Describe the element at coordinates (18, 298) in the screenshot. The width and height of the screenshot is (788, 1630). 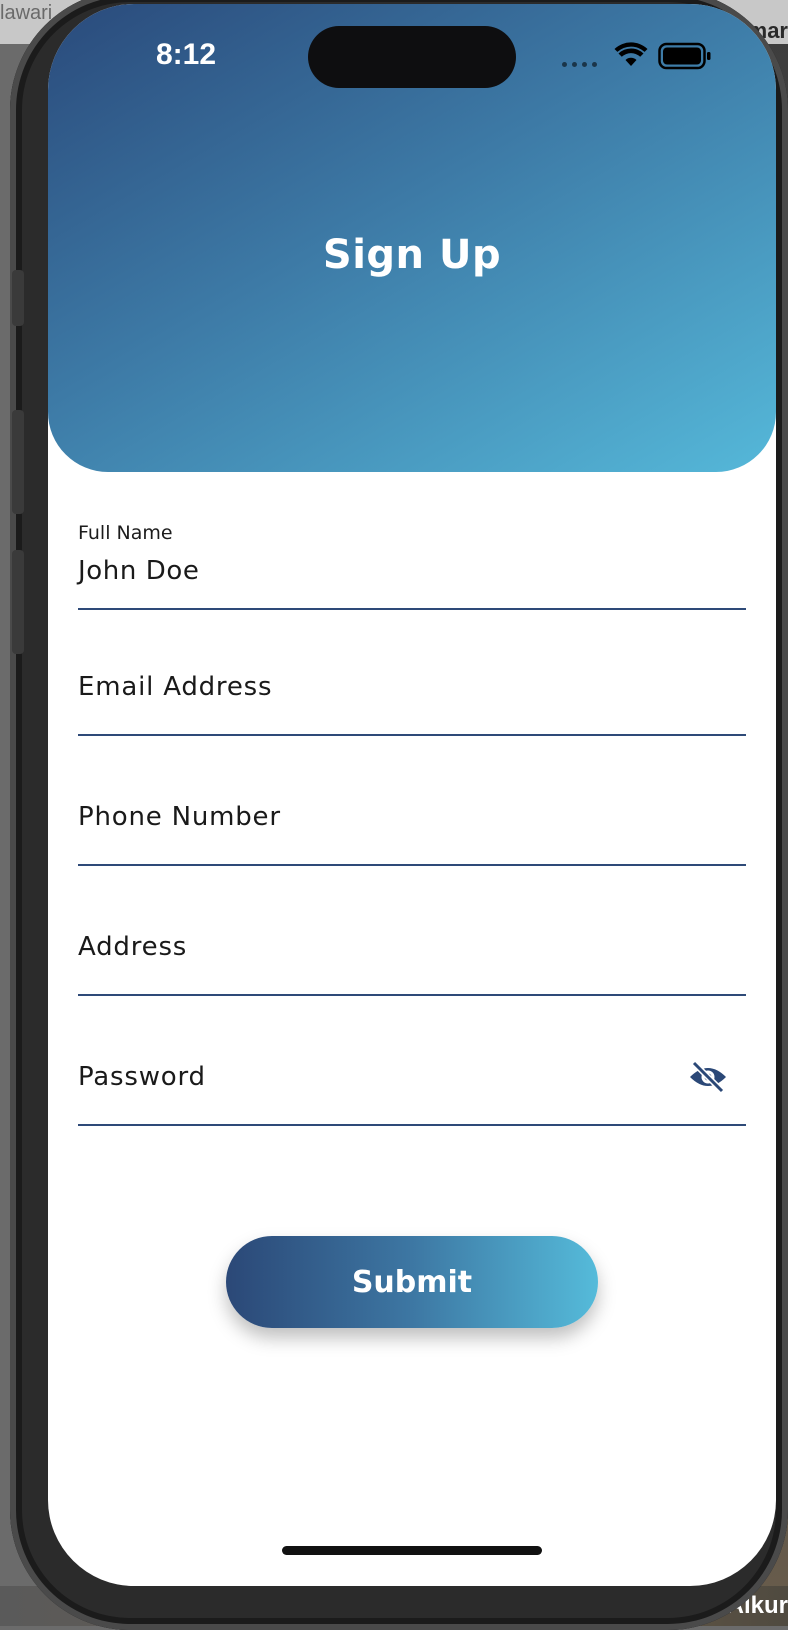
I see `action-button` at that location.